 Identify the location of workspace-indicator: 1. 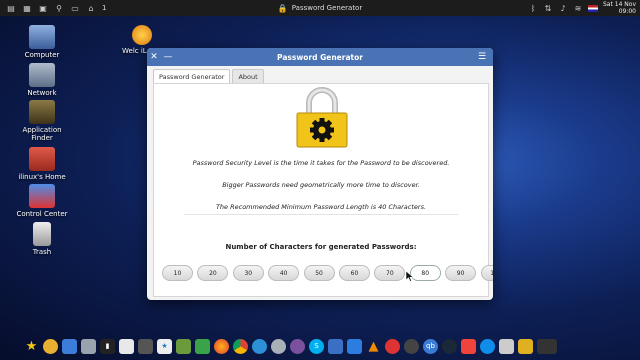
(104, 8).